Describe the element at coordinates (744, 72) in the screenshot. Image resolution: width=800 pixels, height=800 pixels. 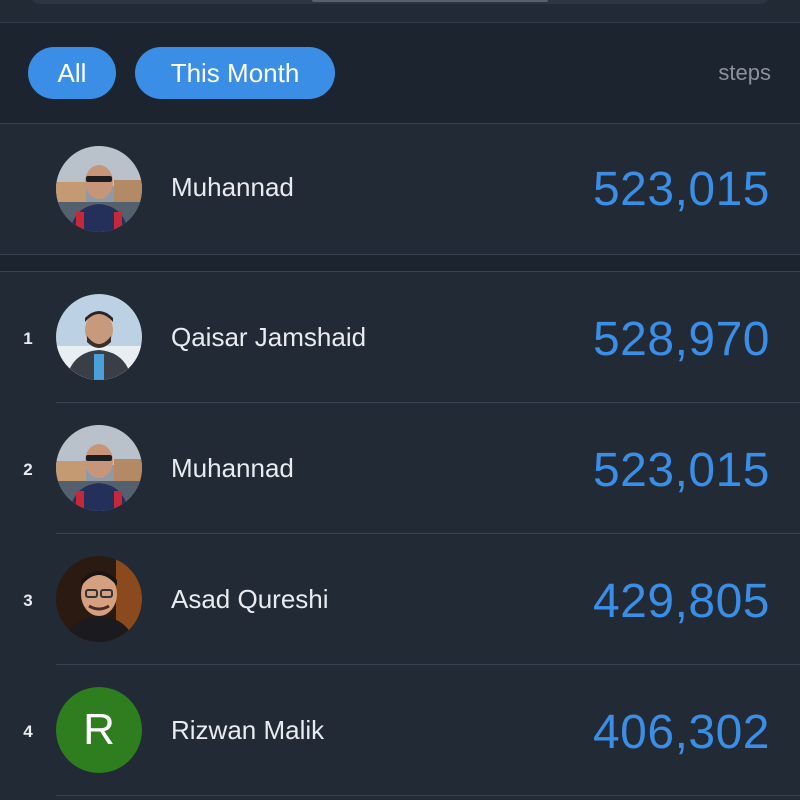
I see `unit-label: steps` at that location.